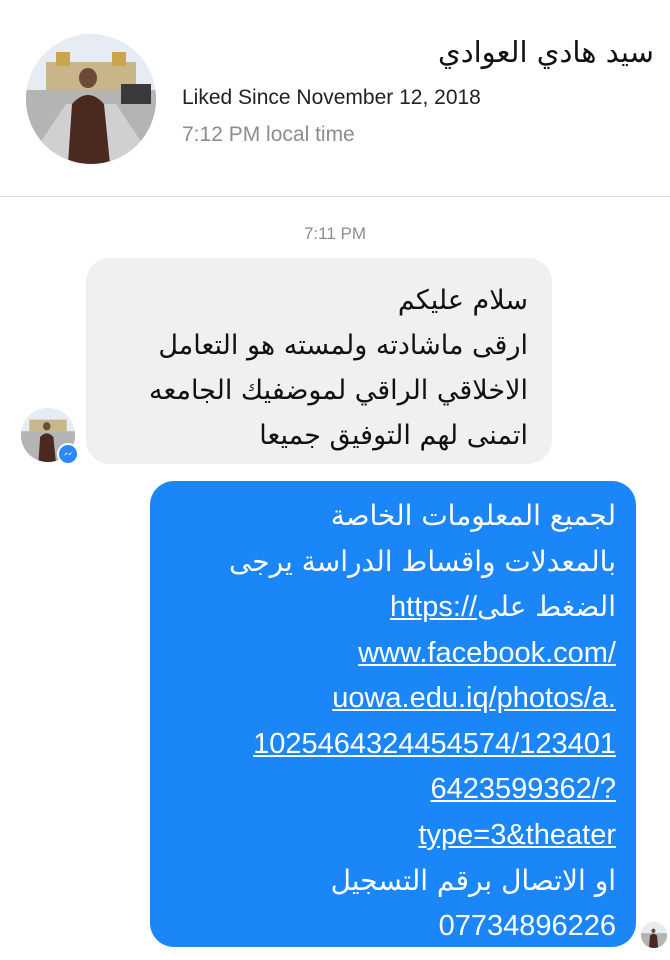 This screenshot has height=960, width=670. I want to click on outgoing-message-line: بالمعدلات واقساط الدراسة يرجى, so click(422, 561).